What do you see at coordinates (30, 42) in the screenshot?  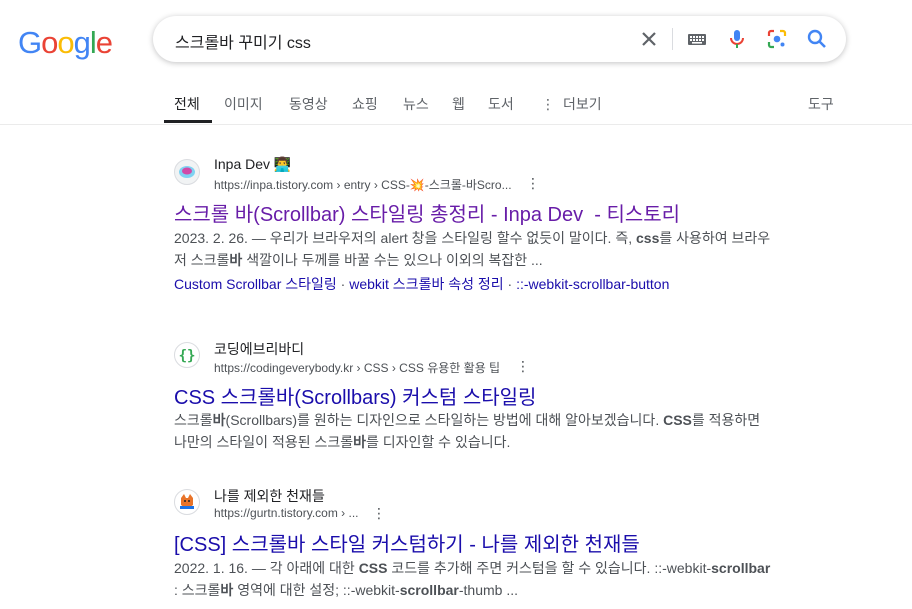 I see `logo-letter: G` at bounding box center [30, 42].